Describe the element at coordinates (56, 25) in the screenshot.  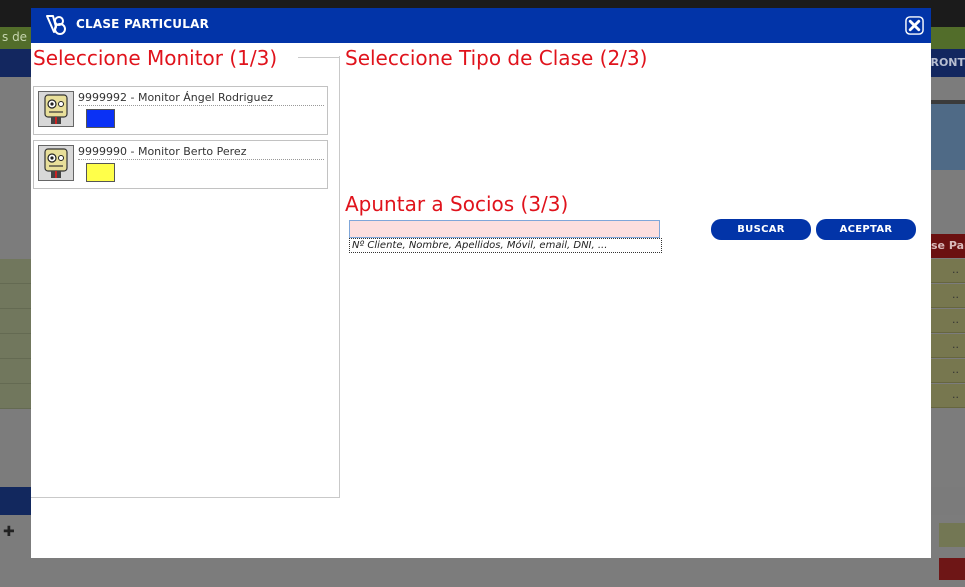
I see `app-logo-icon` at that location.